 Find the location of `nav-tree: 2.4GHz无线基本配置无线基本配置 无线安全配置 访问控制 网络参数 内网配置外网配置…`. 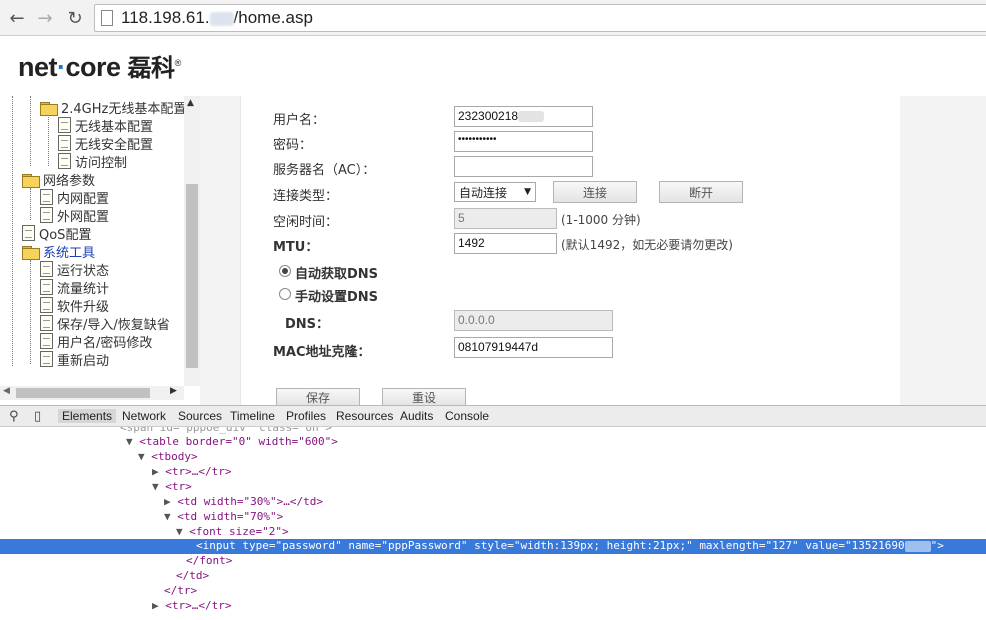

nav-tree: 2.4GHz无线基本配置无线基本配置 无线安全配置 访问控制 网络参数 内网配置外网配置… is located at coordinates (100, 250).